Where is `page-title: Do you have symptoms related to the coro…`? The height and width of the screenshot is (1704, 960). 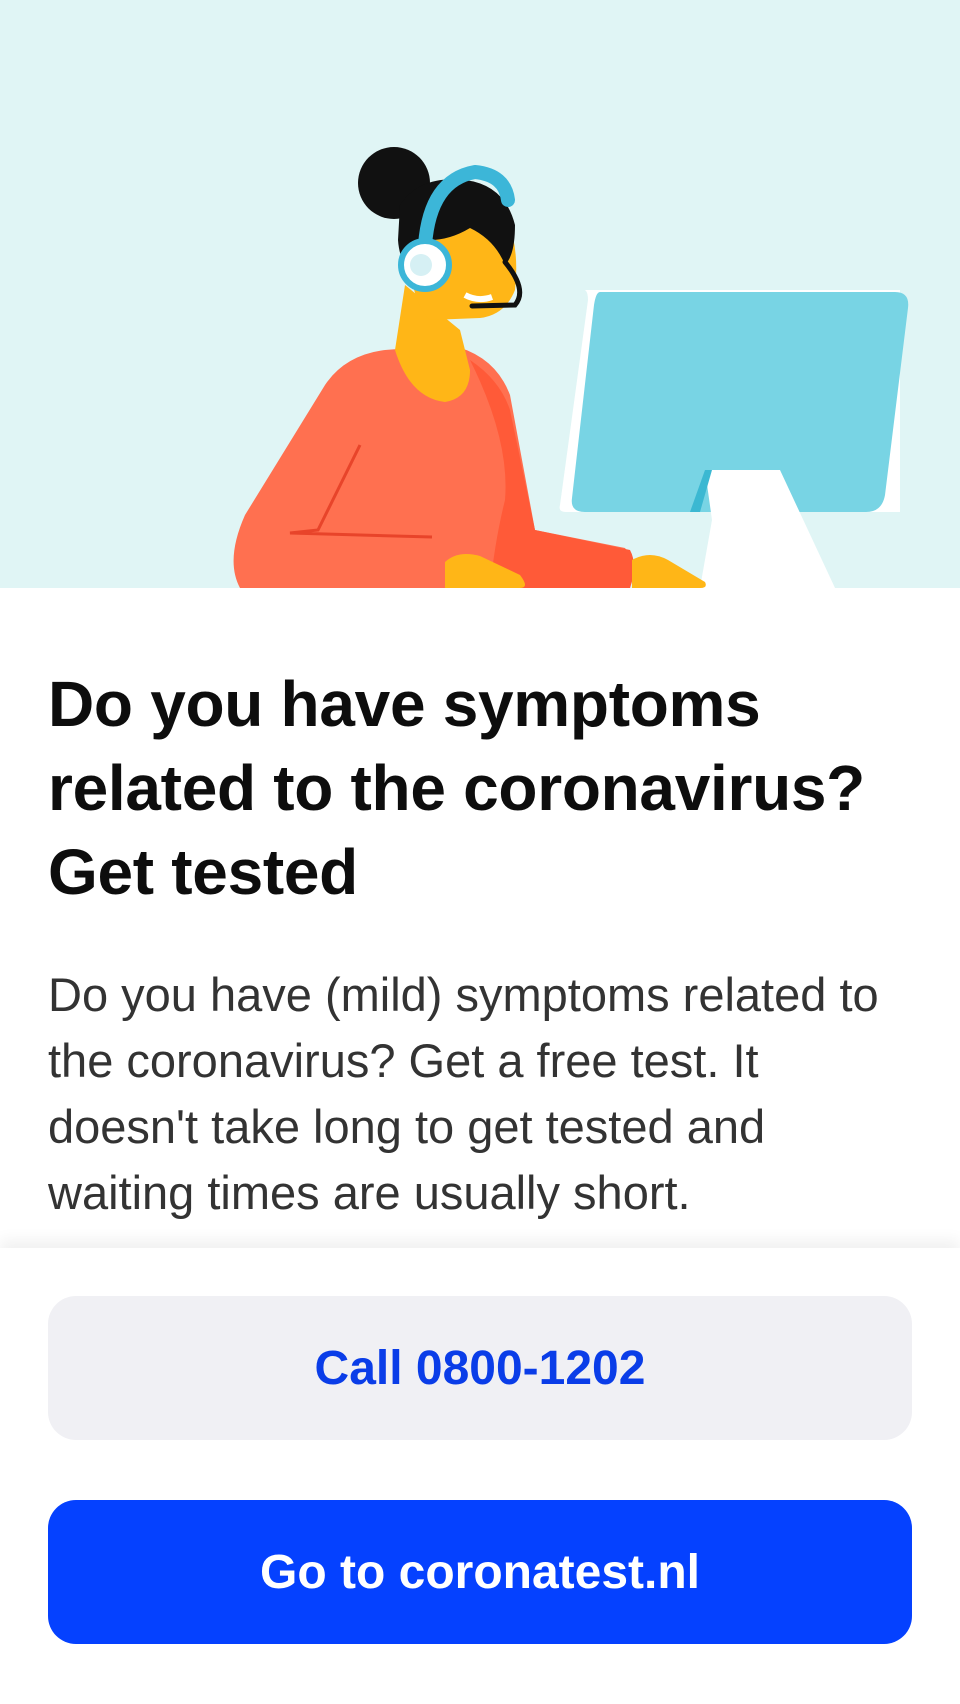
page-title: Do you have symptoms related to the coro… is located at coordinates (456, 788).